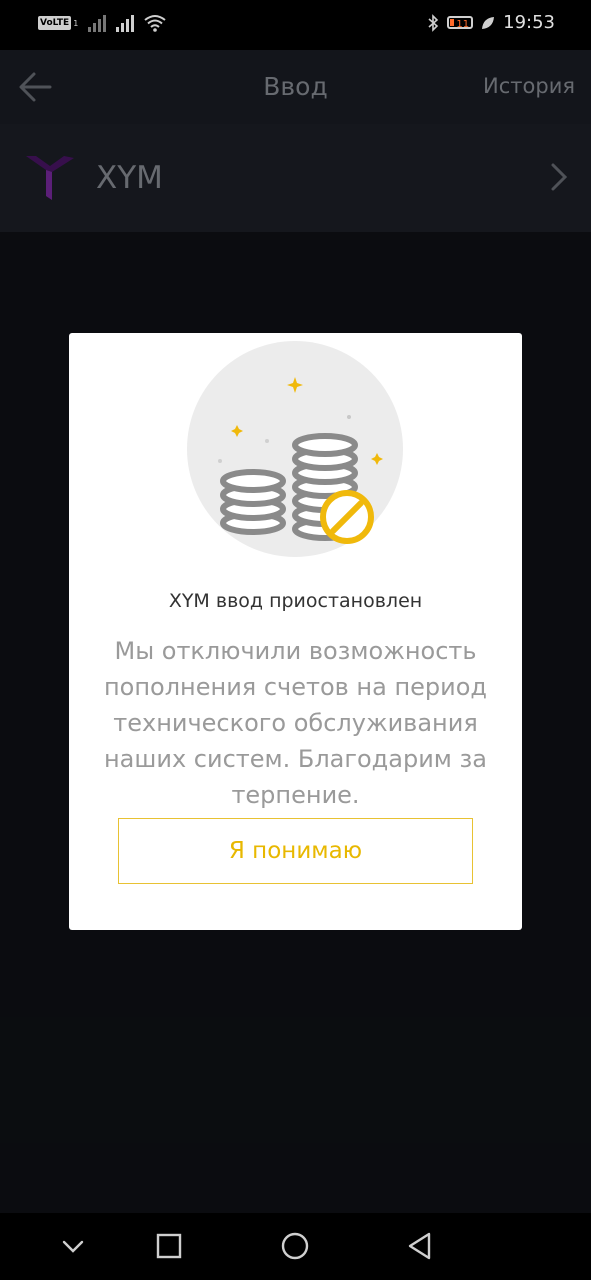 This screenshot has height=1280, width=591. I want to click on system-nav-bar, so click(295, 1246).